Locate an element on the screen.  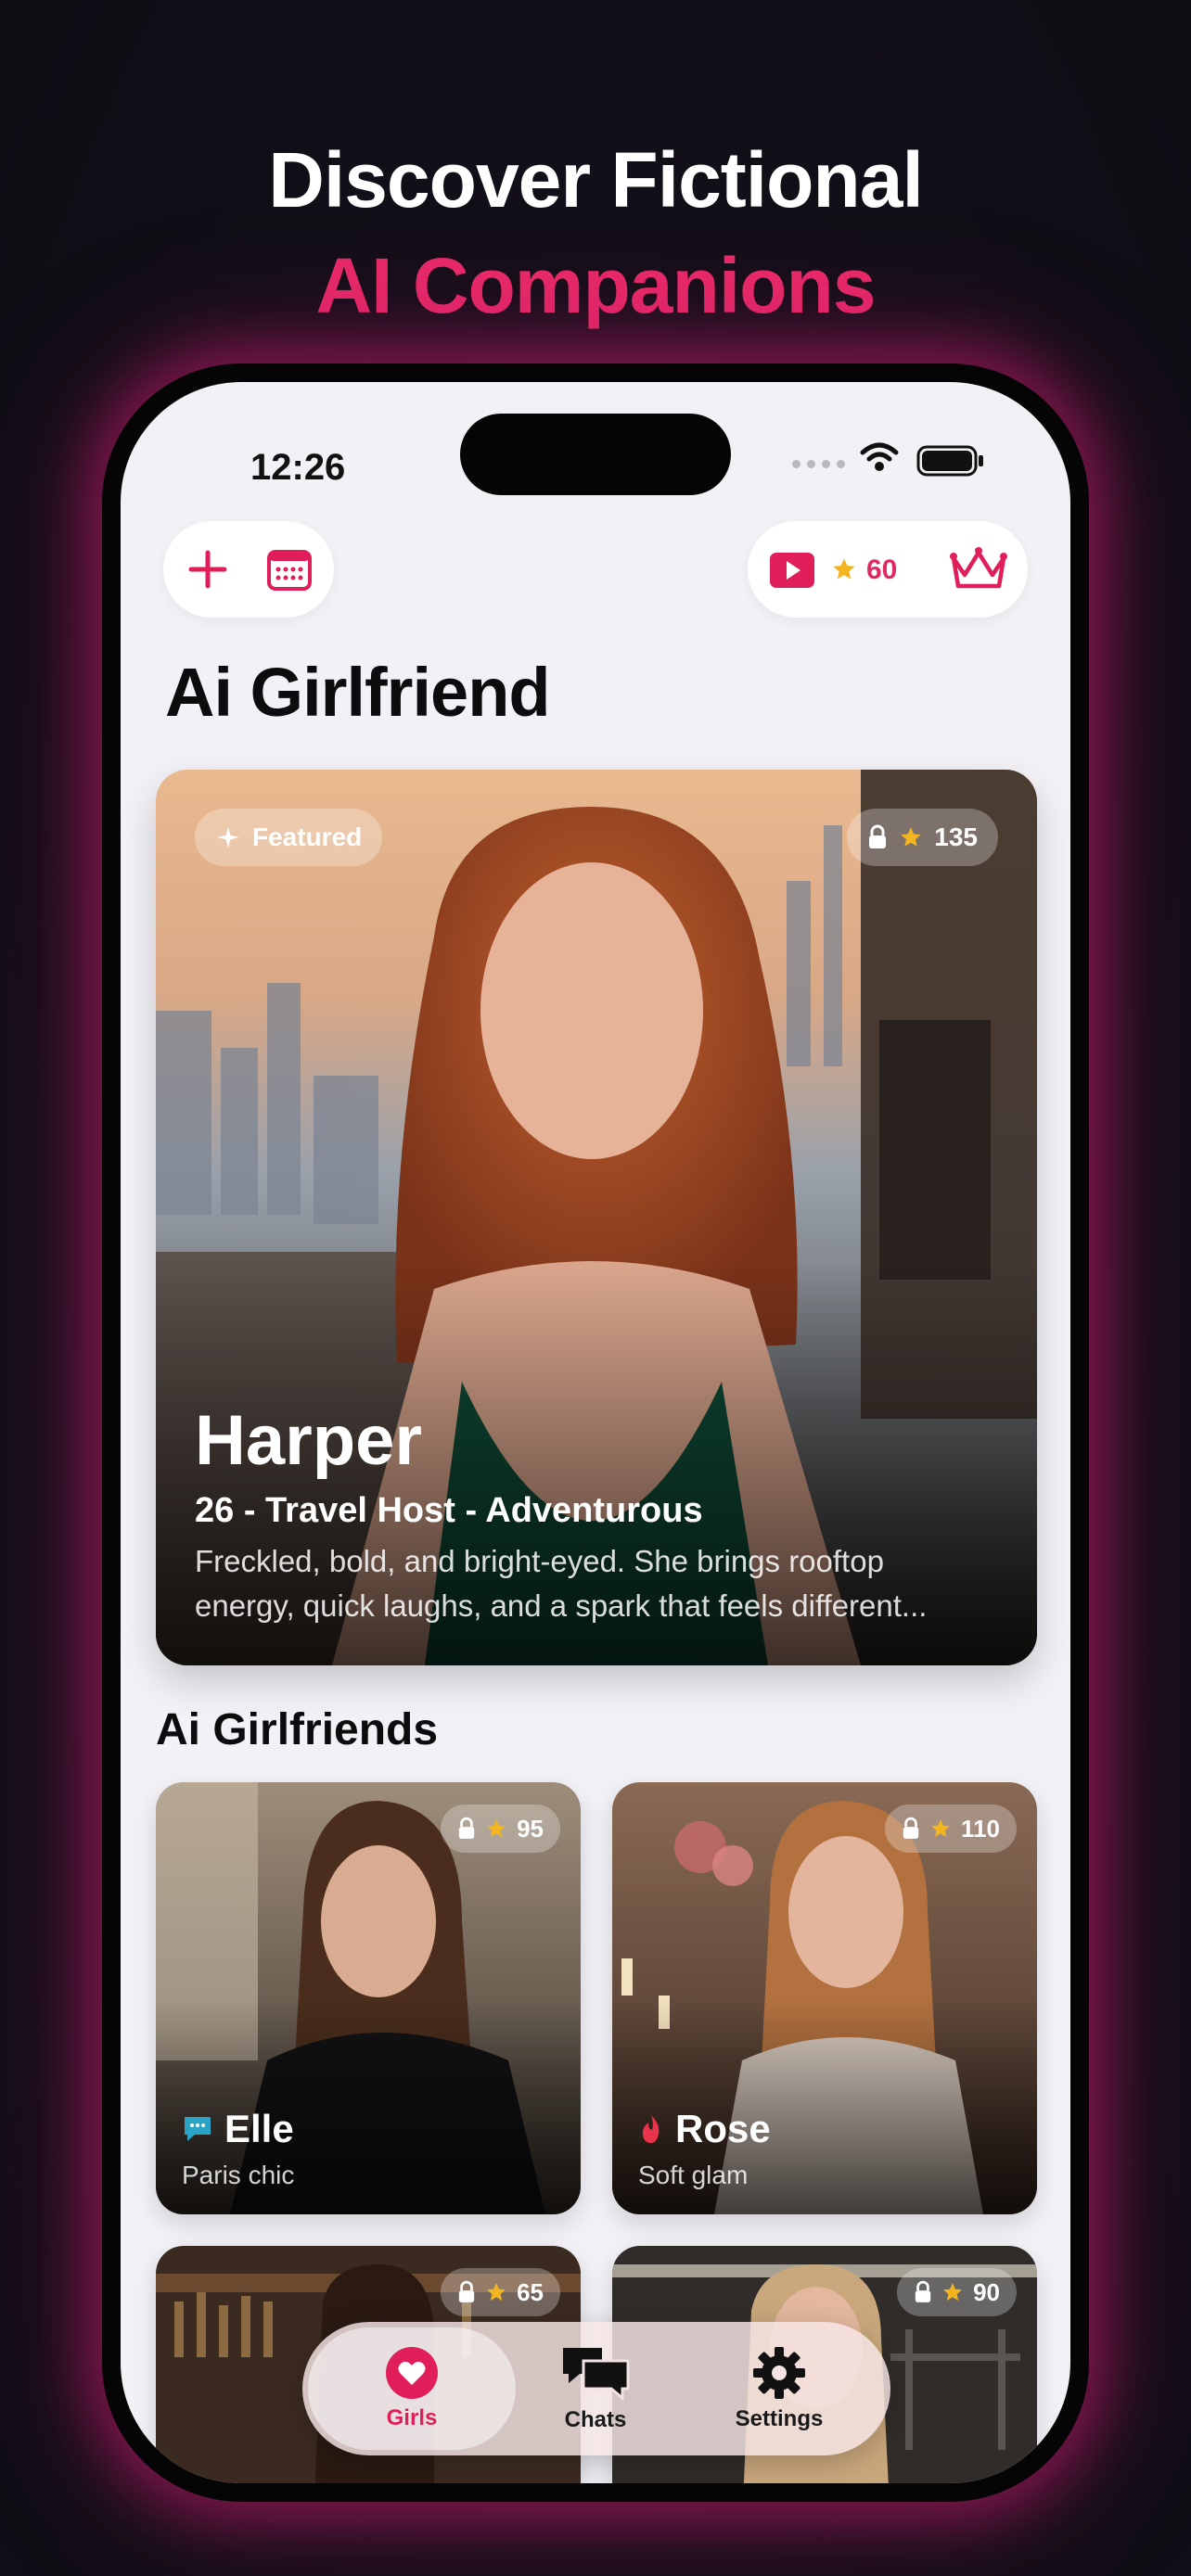
featured-price: 135 is located at coordinates (956, 837).